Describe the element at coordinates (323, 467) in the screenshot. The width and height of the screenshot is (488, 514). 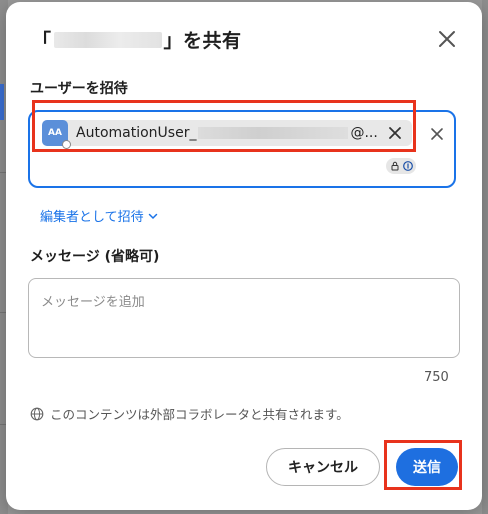
I see `cancel-button: キャンセル` at that location.